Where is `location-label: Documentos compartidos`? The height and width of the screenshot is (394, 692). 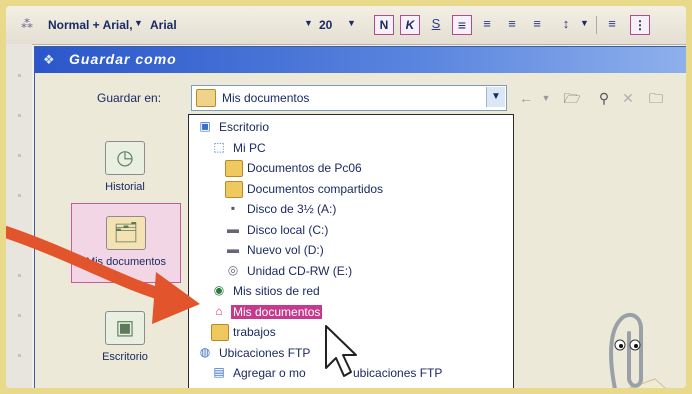
location-label: Documentos compartidos is located at coordinates (315, 188).